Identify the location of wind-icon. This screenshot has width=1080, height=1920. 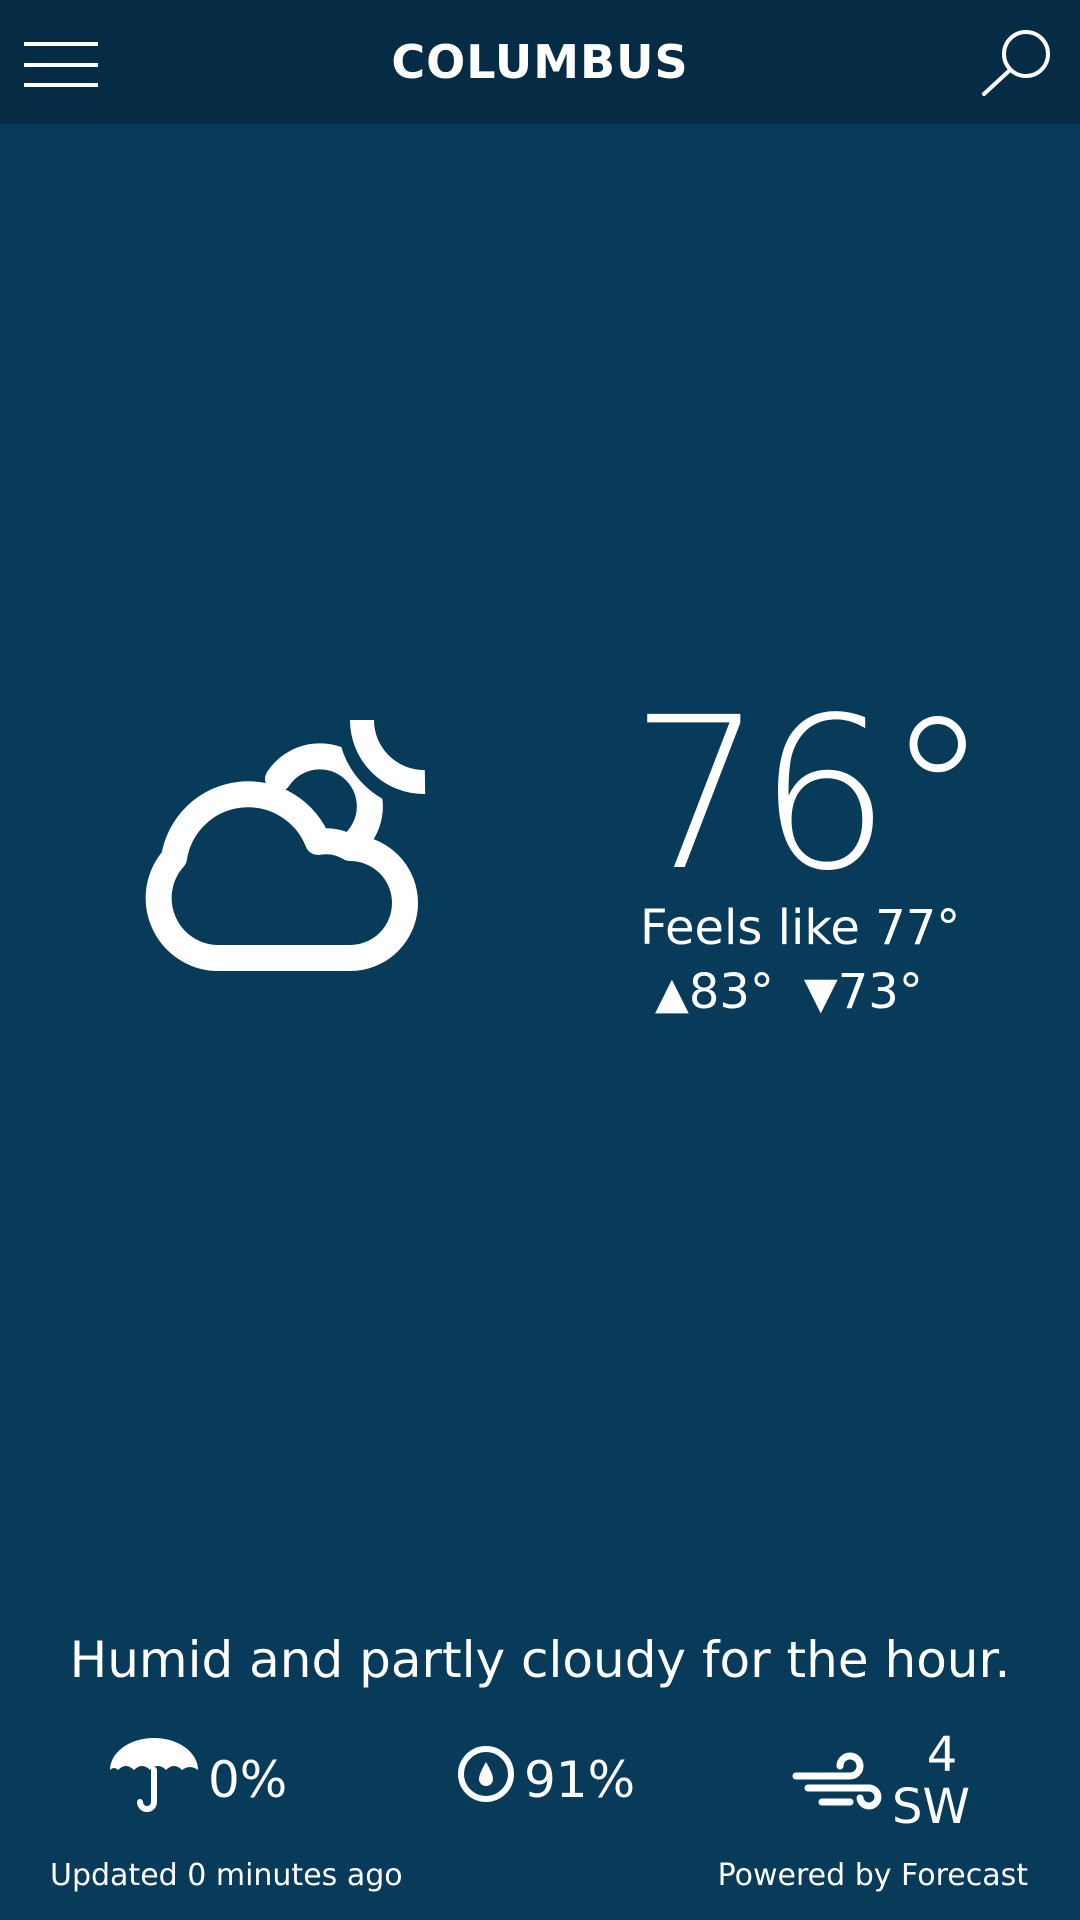
(837, 1781).